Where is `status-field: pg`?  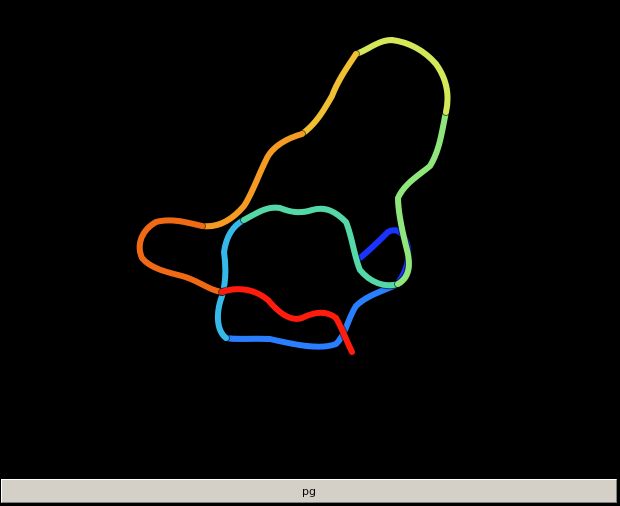 status-field: pg is located at coordinates (309, 491).